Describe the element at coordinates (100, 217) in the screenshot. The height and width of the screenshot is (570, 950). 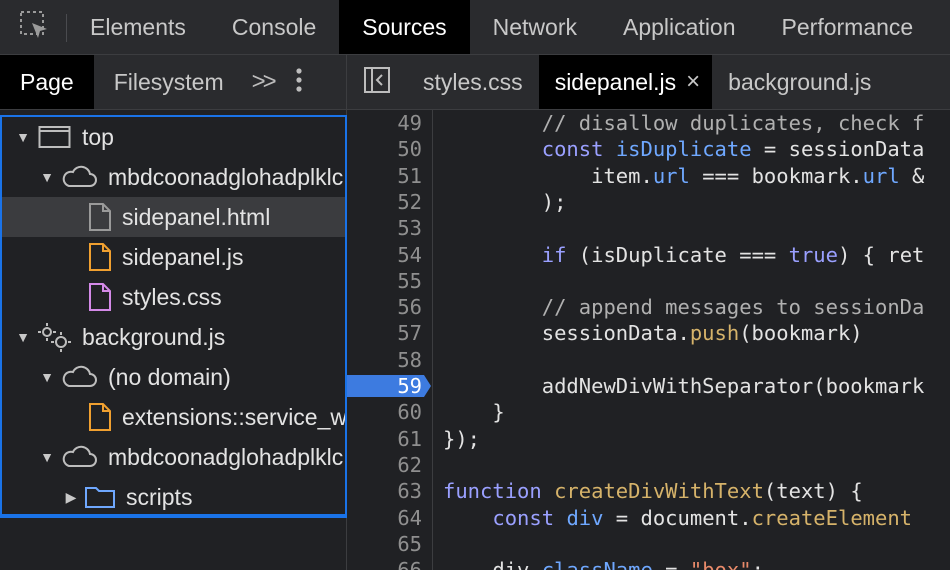
I see `file-icon` at that location.